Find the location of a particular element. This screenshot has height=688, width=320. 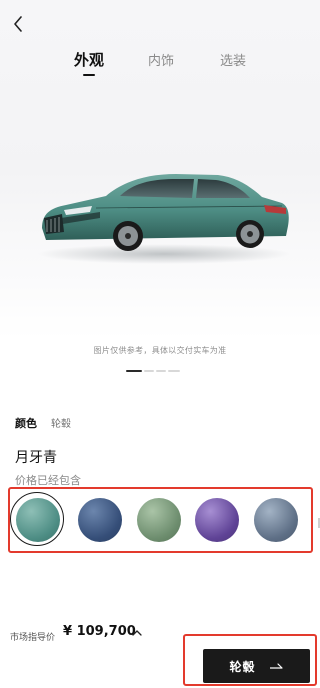

gallery-pager is located at coordinates (156, 371).